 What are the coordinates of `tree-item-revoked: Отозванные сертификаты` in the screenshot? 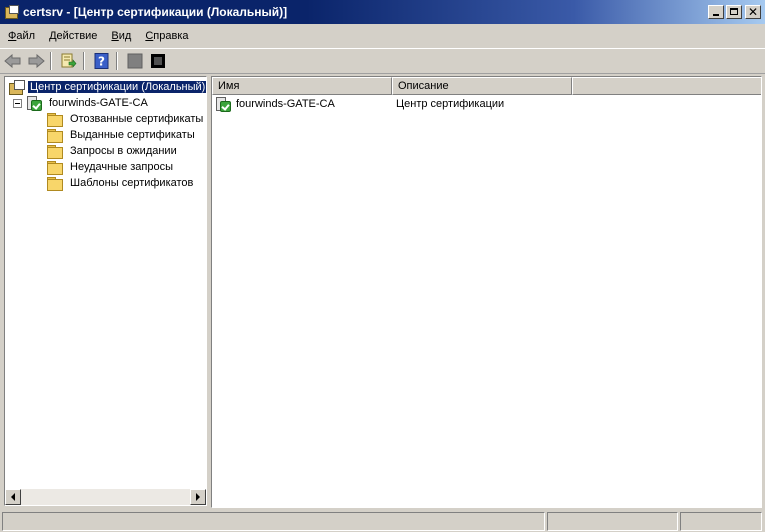 It's located at (126, 119).